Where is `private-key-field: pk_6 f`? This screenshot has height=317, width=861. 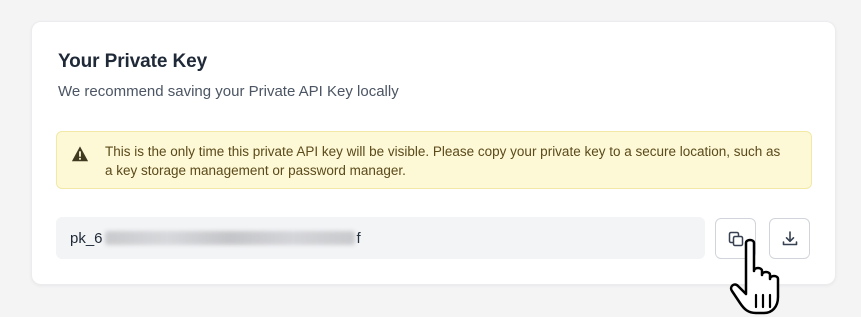 private-key-field: pk_6 f is located at coordinates (380, 238).